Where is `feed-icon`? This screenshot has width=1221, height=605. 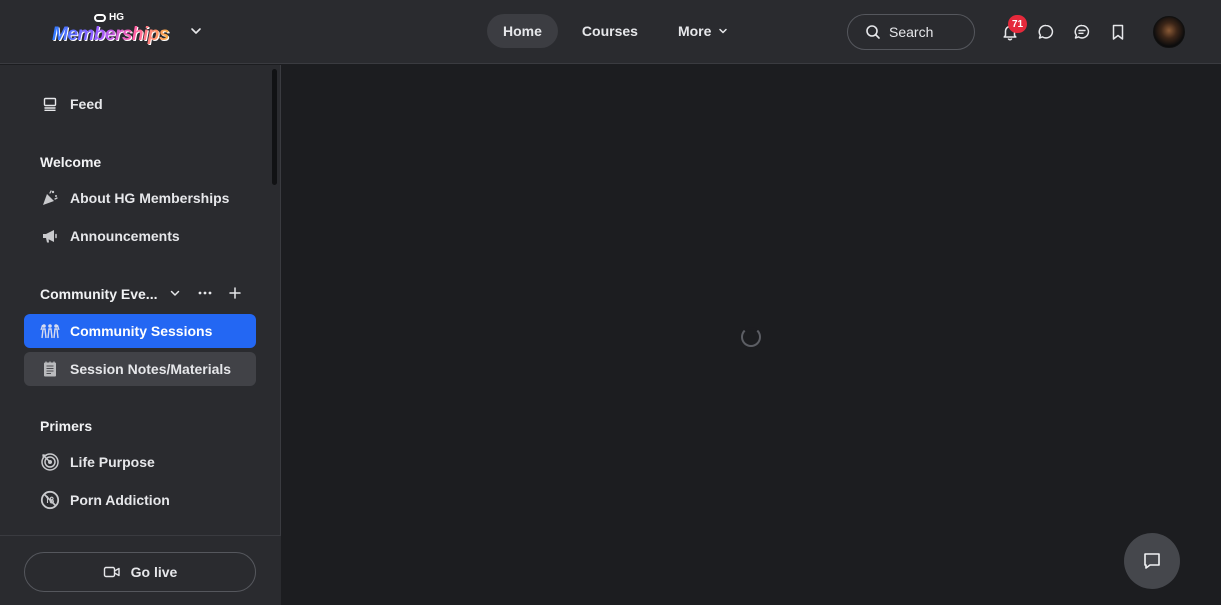
feed-icon is located at coordinates (50, 104).